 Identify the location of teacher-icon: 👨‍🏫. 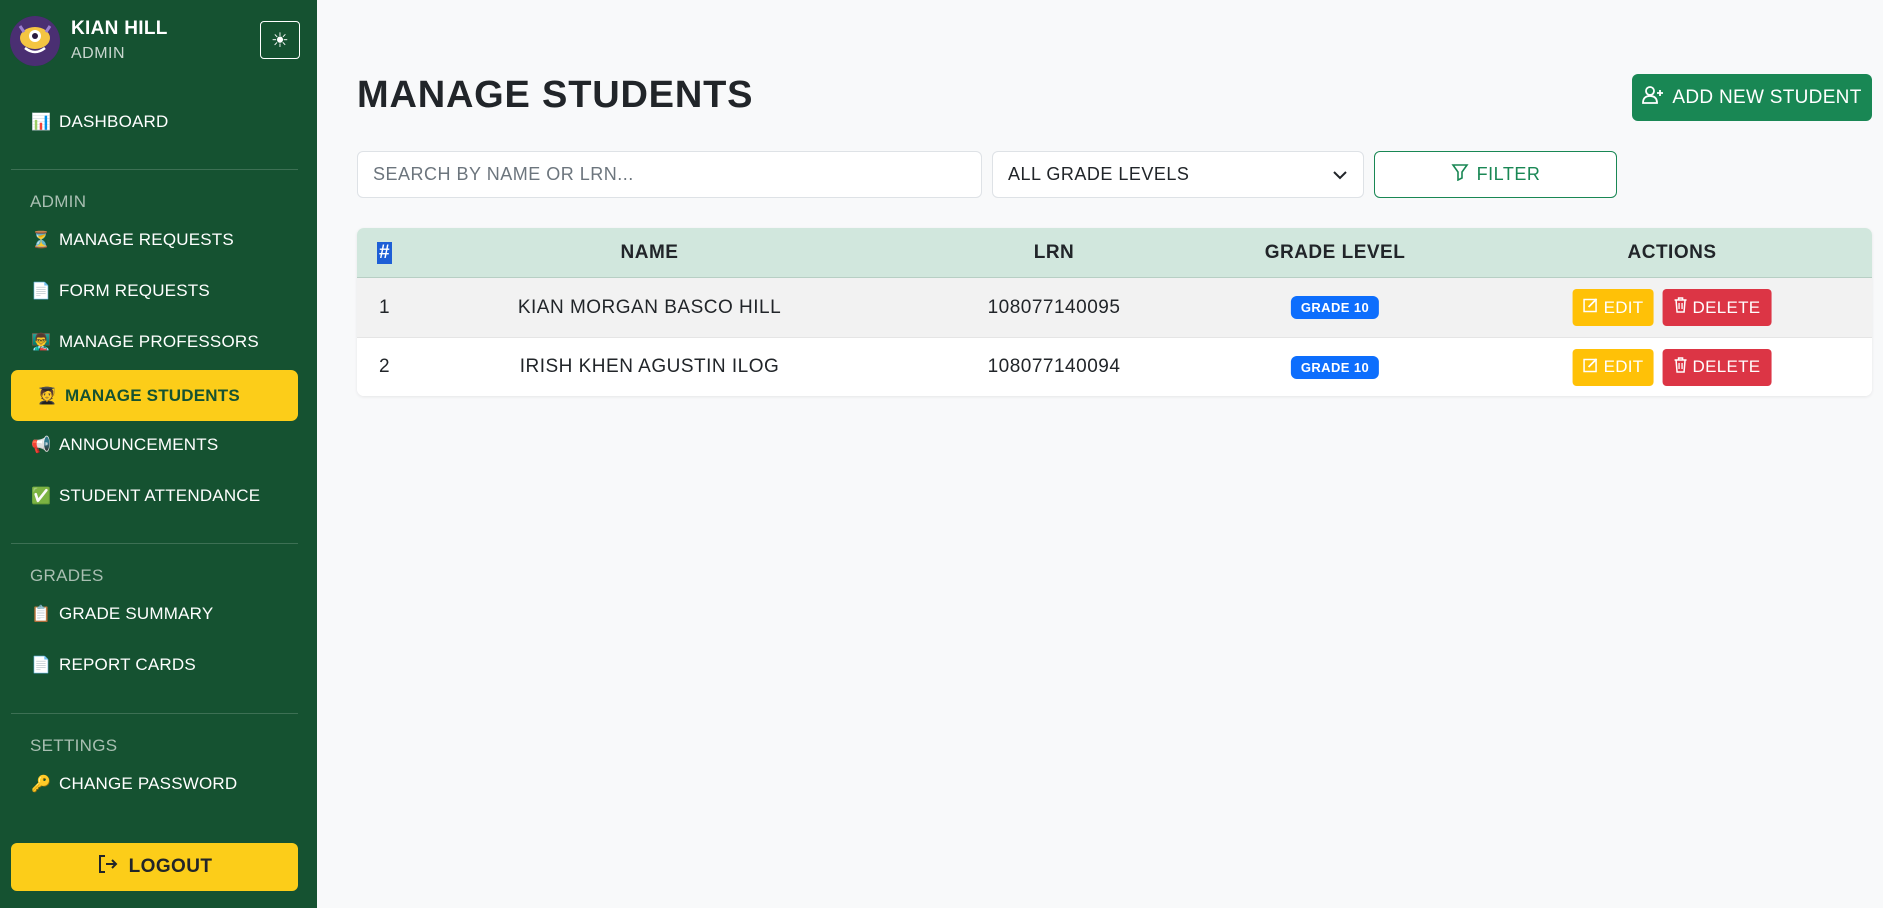
(41, 342).